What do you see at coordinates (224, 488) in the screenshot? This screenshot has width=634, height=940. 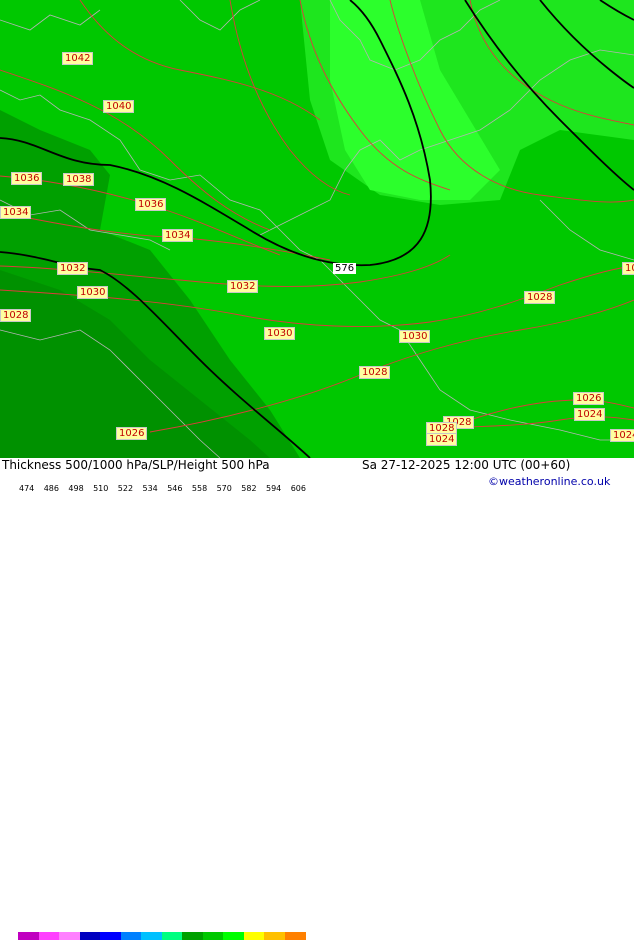 I see `legend-tick-label: 570` at bounding box center [224, 488].